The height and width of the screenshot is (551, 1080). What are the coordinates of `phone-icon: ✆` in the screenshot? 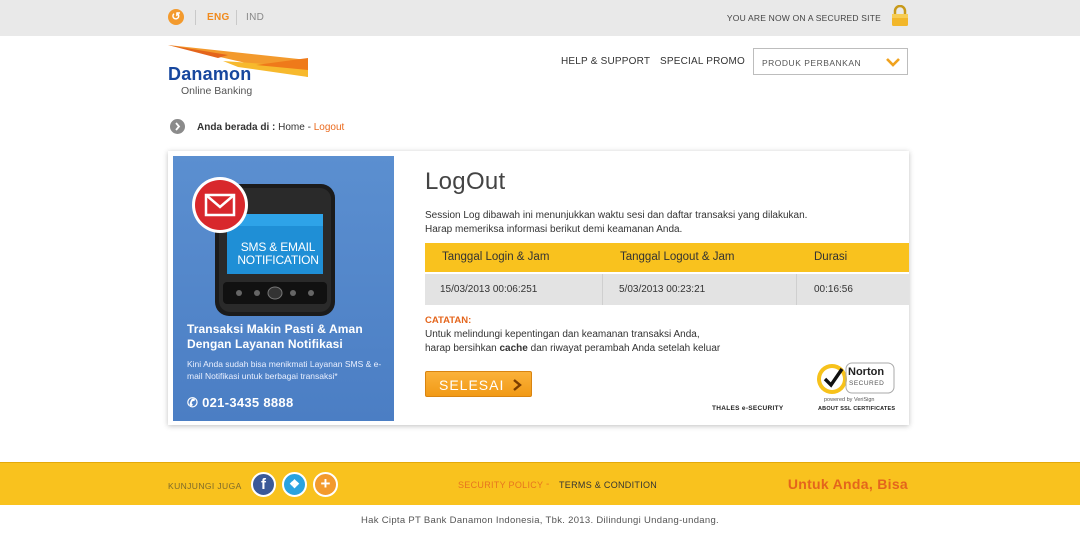 It's located at (193, 402).